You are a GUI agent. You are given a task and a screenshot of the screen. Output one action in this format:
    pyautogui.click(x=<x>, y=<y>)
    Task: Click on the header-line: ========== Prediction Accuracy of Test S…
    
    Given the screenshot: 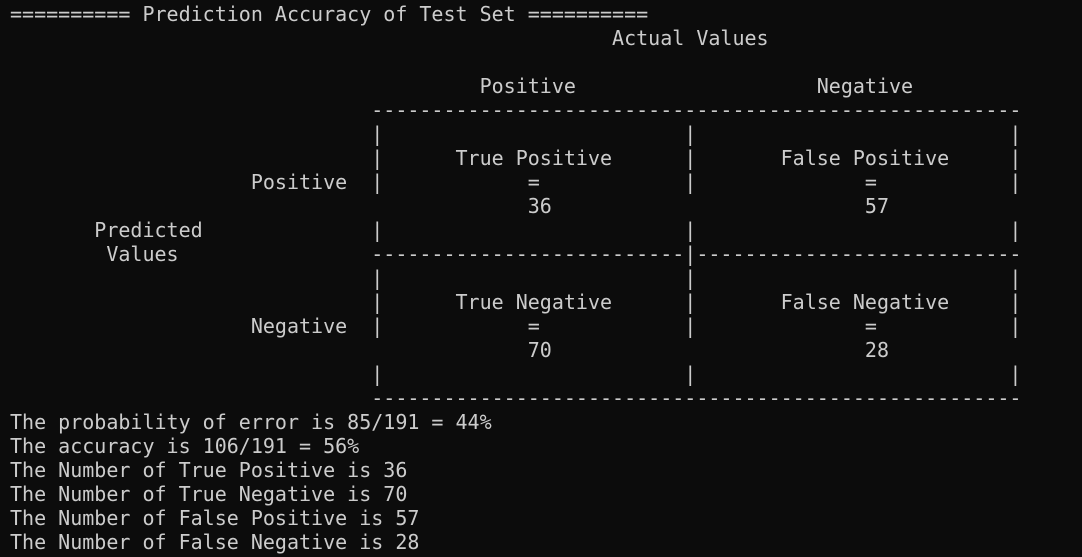 What is the action you would take?
    pyautogui.click(x=329, y=14)
    